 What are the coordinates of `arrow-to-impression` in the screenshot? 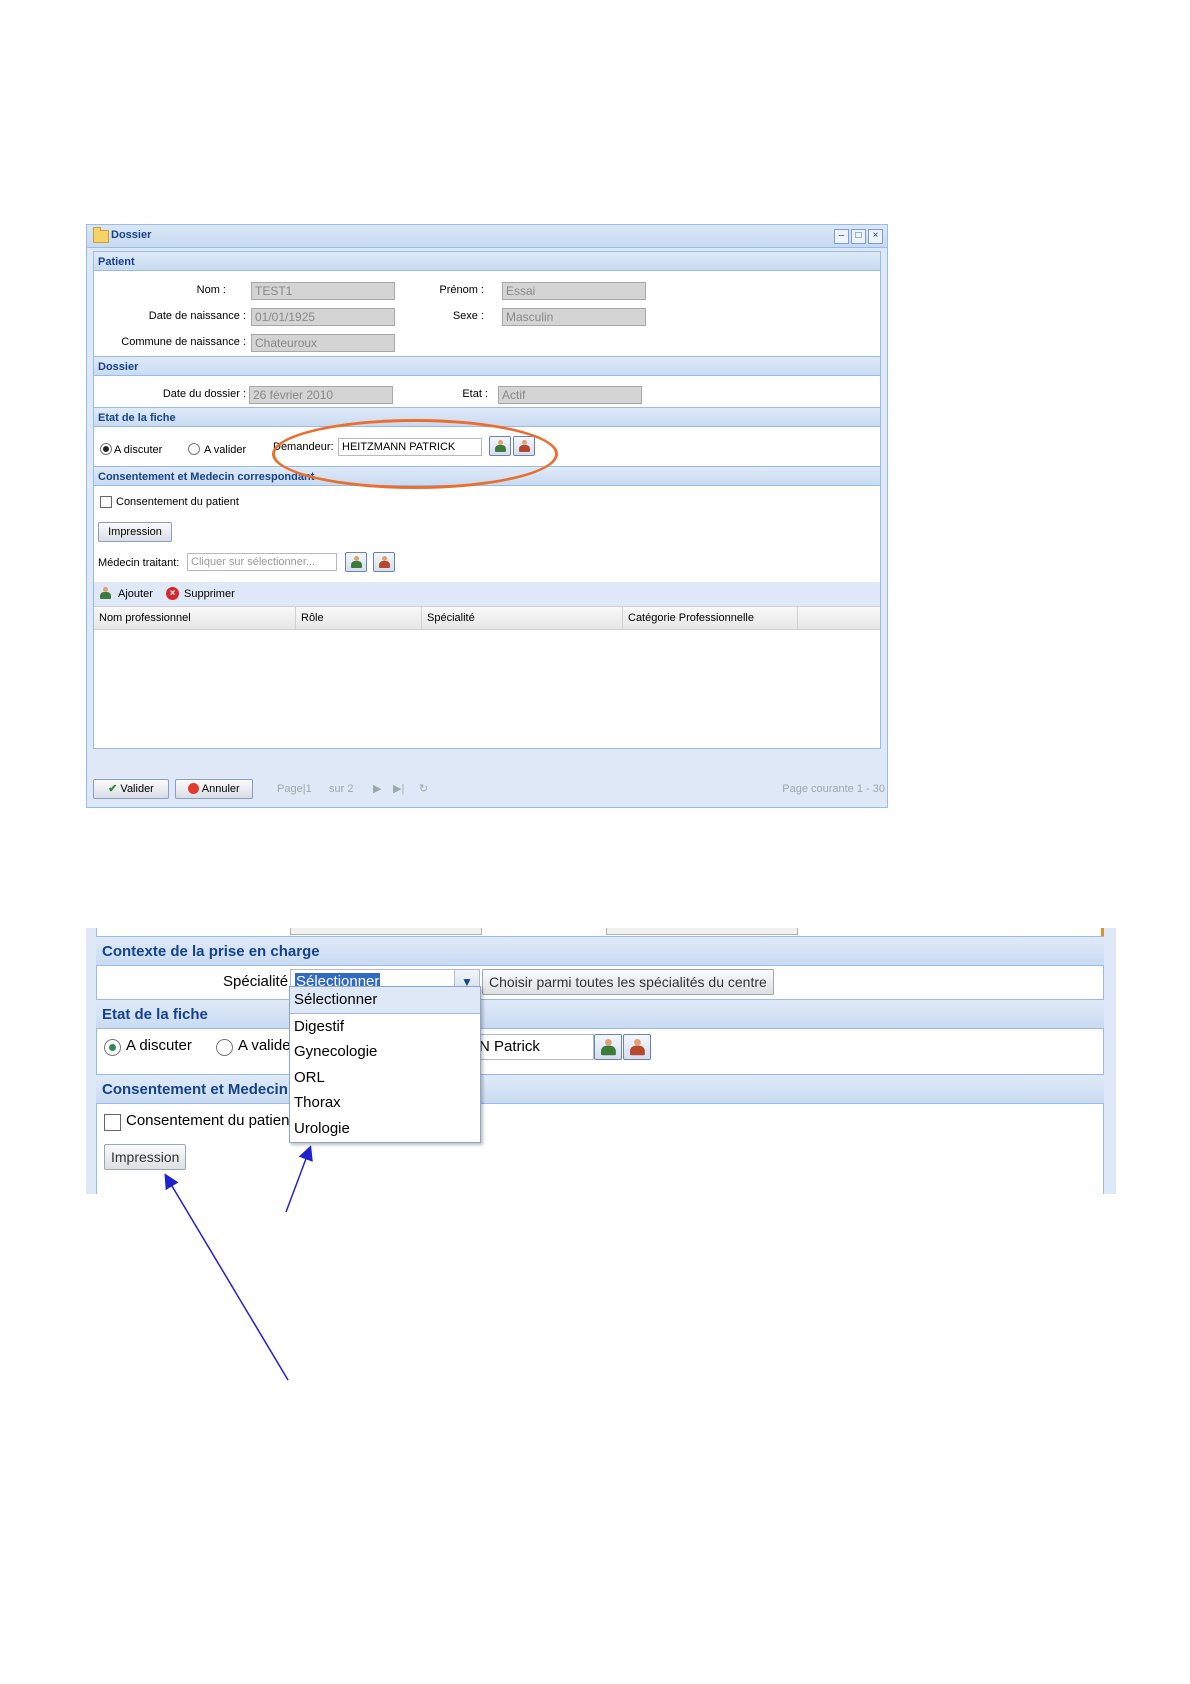 It's located at (226, 1277).